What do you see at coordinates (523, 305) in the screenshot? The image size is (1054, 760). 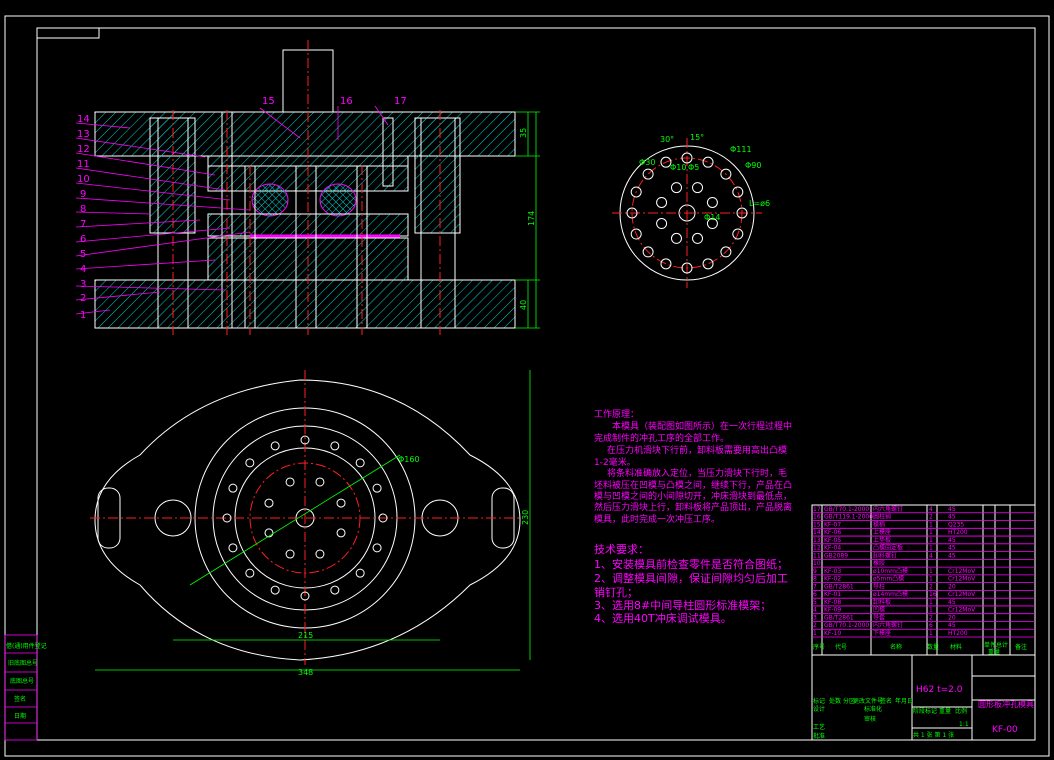 I see `dim-40: 40` at bounding box center [523, 305].